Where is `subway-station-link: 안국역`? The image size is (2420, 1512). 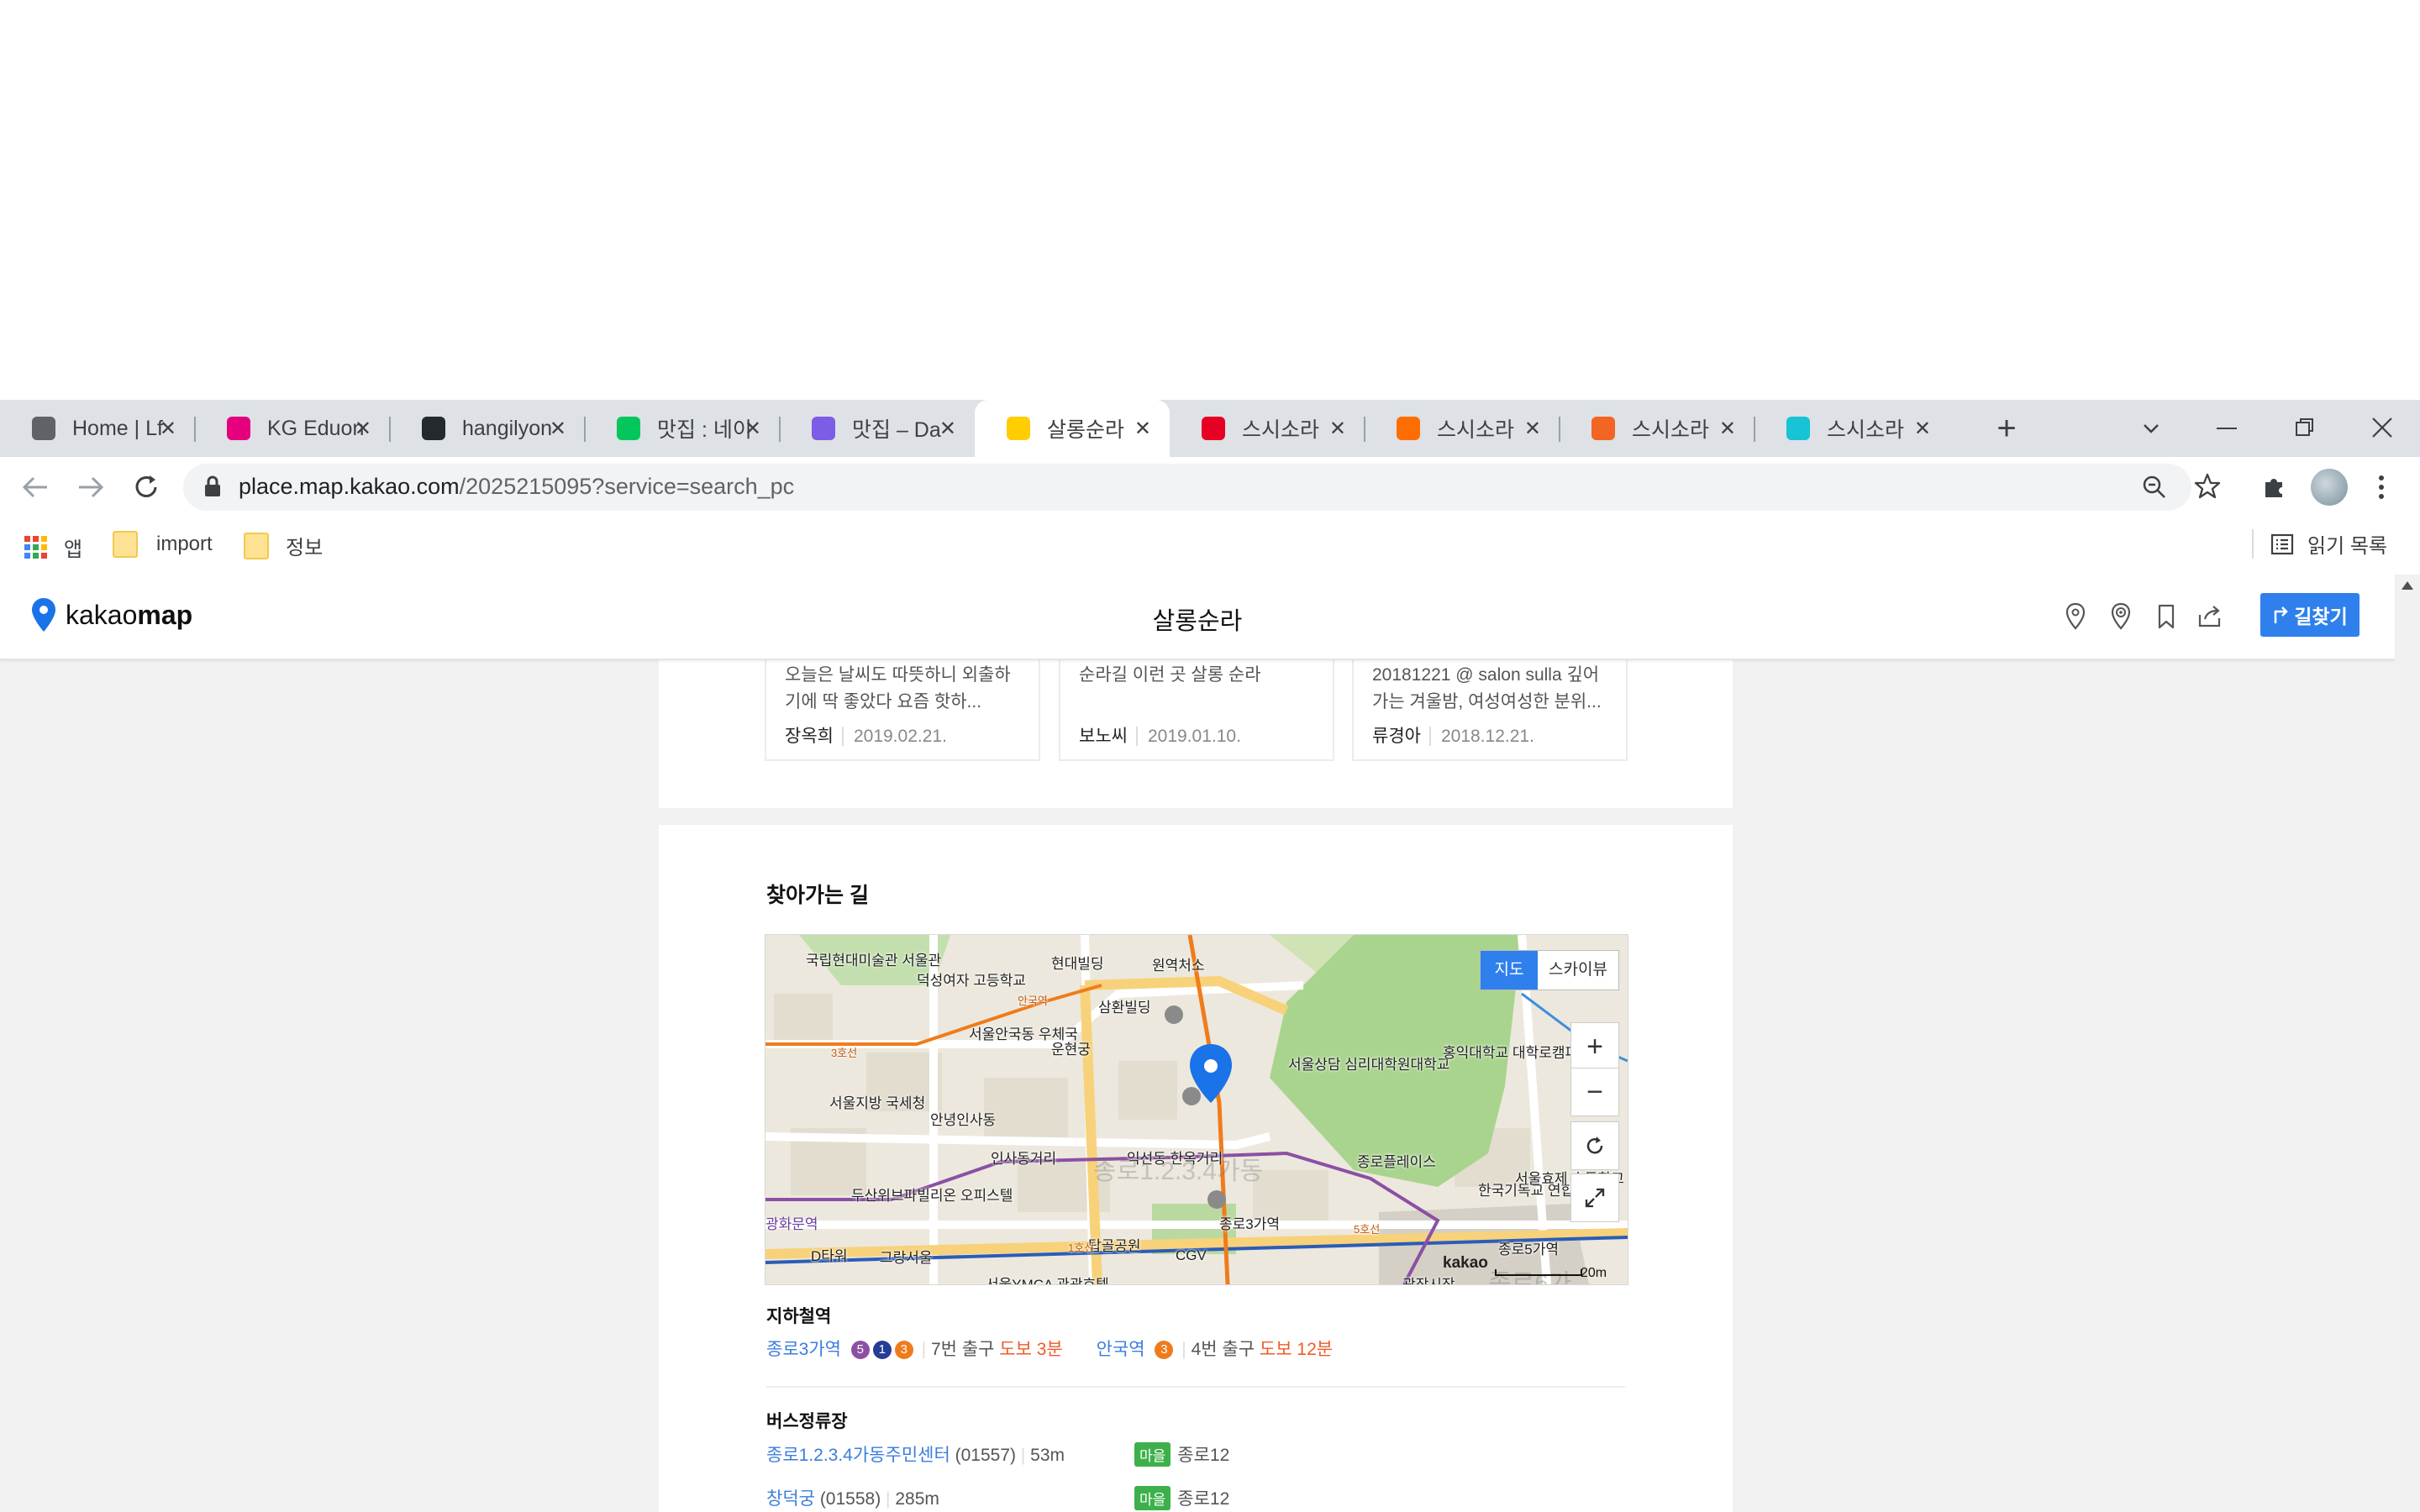
subway-station-link: 안국역 is located at coordinates (1121, 1349).